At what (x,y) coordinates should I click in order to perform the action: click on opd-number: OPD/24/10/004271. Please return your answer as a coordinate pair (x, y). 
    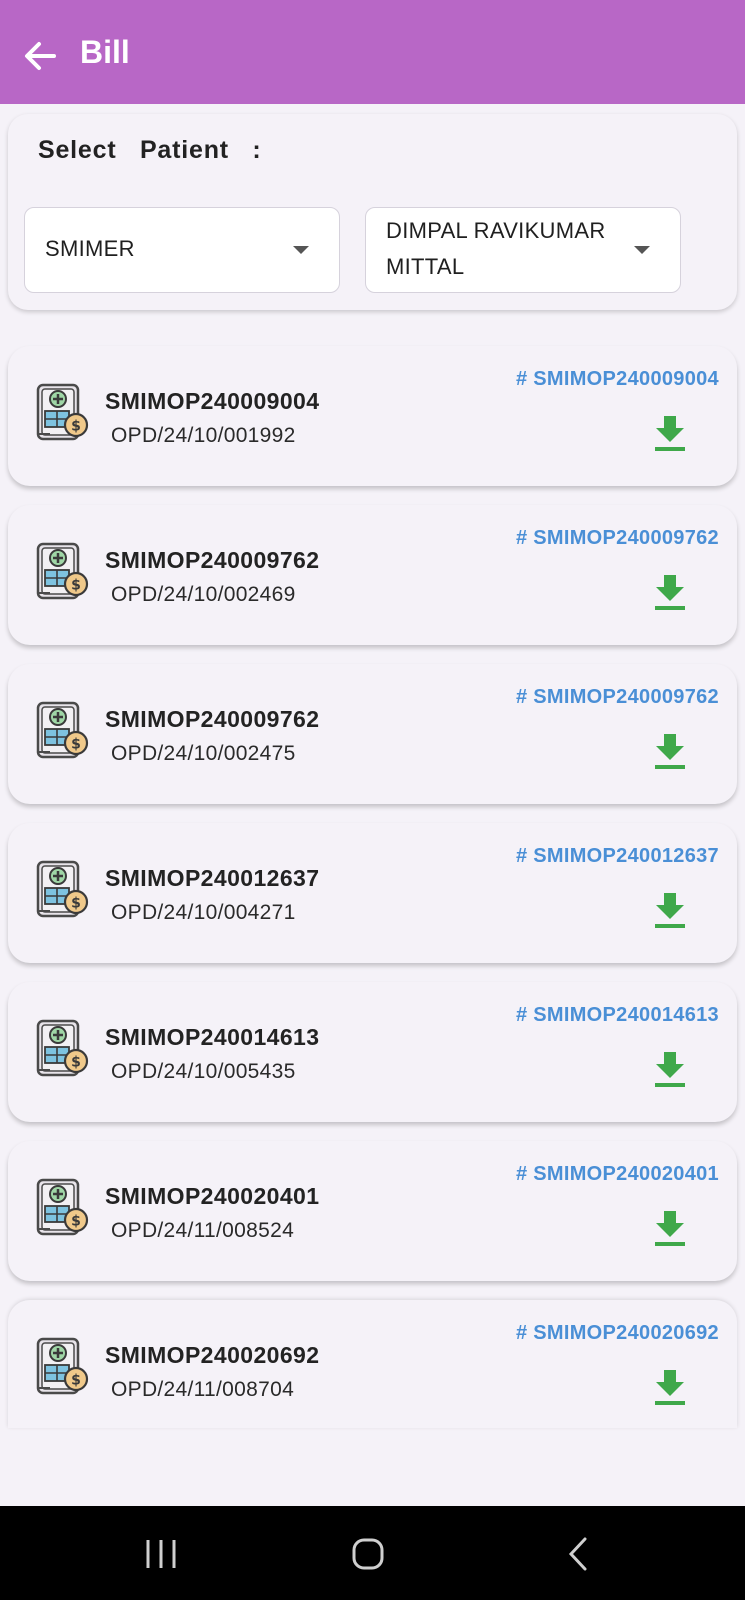
    Looking at the image, I should click on (203, 912).